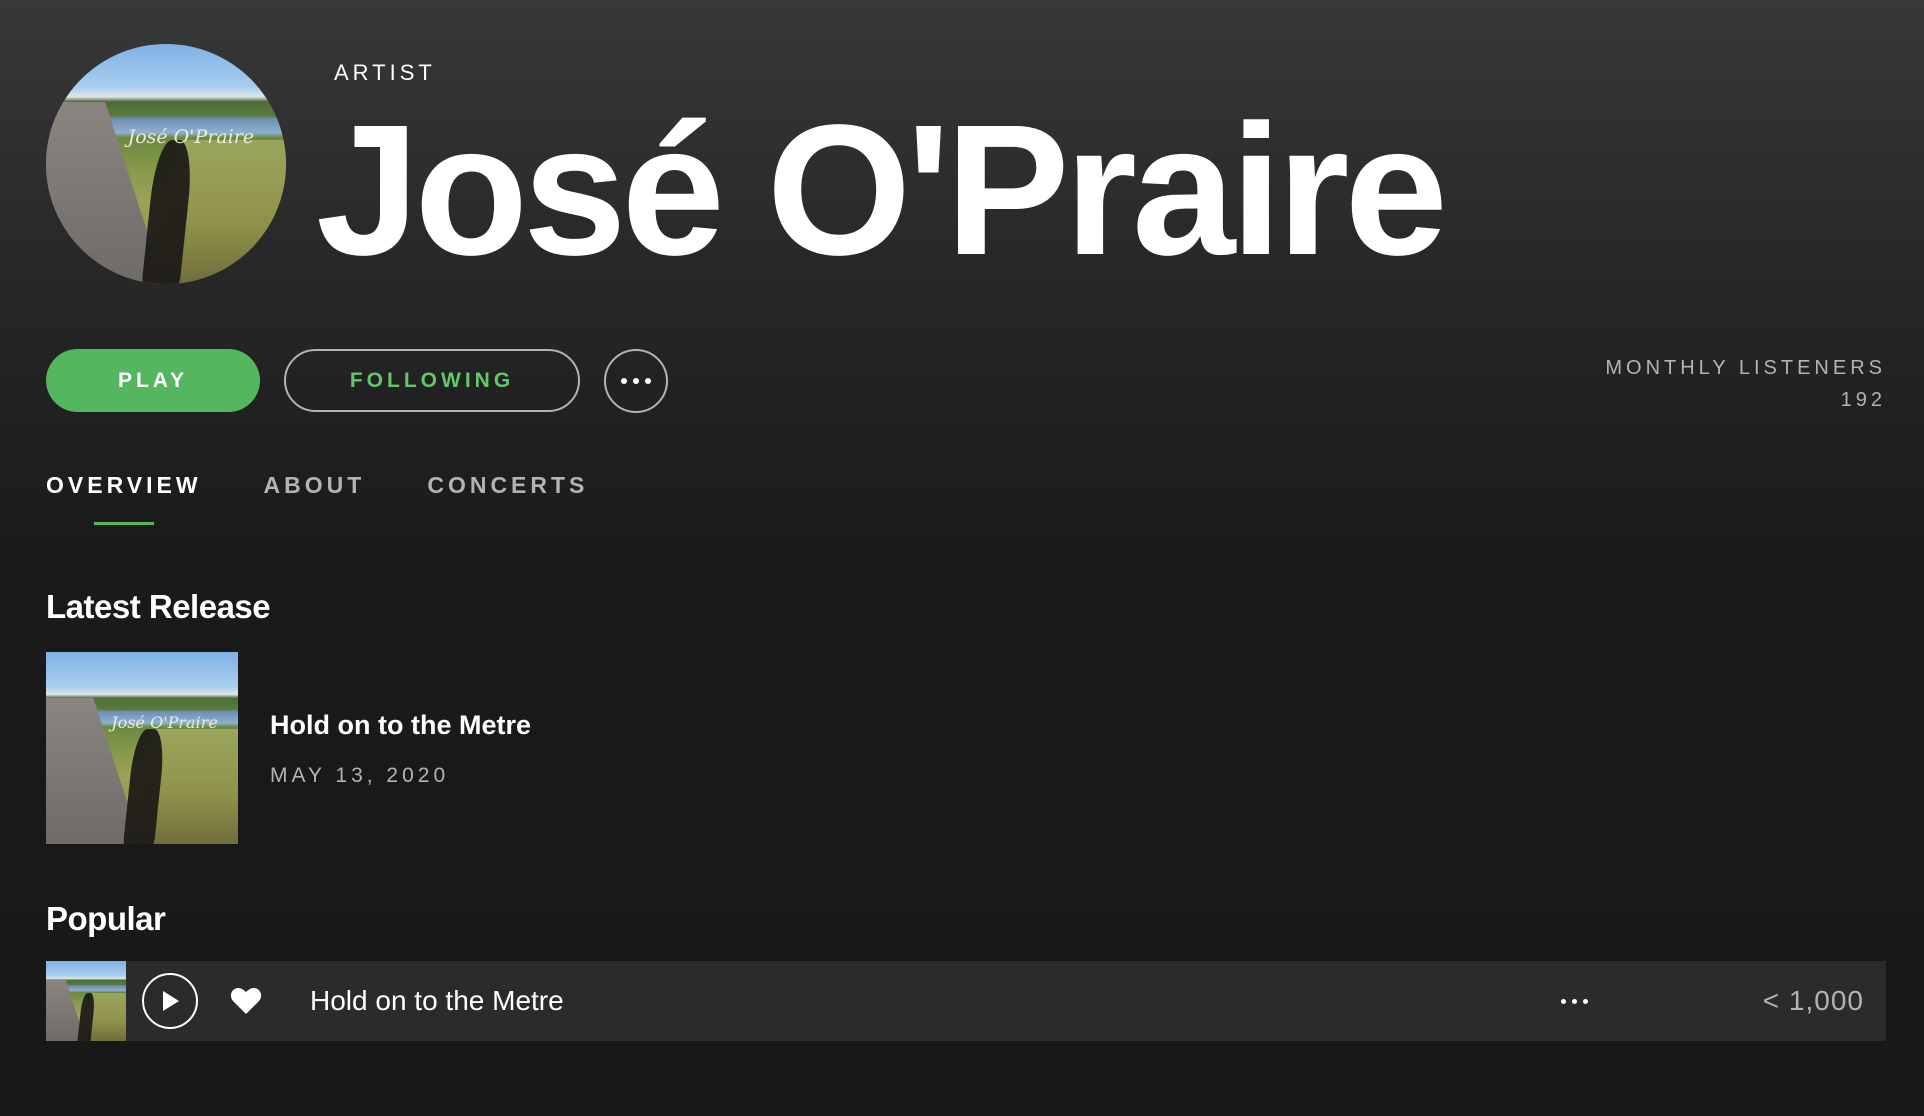  What do you see at coordinates (1863, 400) in the screenshot?
I see `monthly-listeners-count: 192` at bounding box center [1863, 400].